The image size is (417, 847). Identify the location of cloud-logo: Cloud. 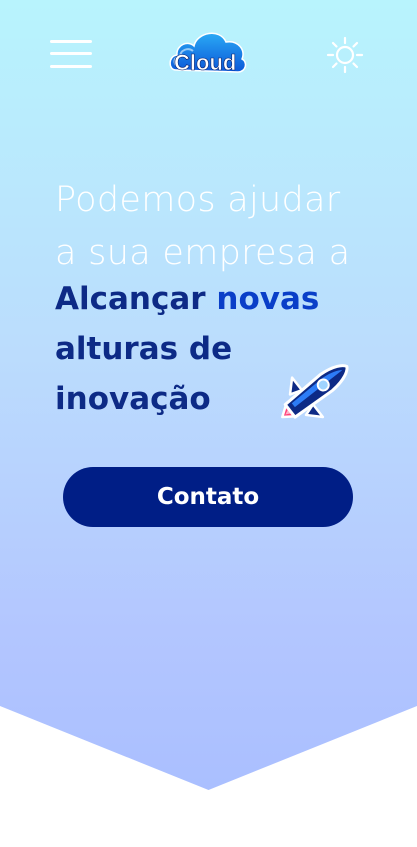
(208, 53).